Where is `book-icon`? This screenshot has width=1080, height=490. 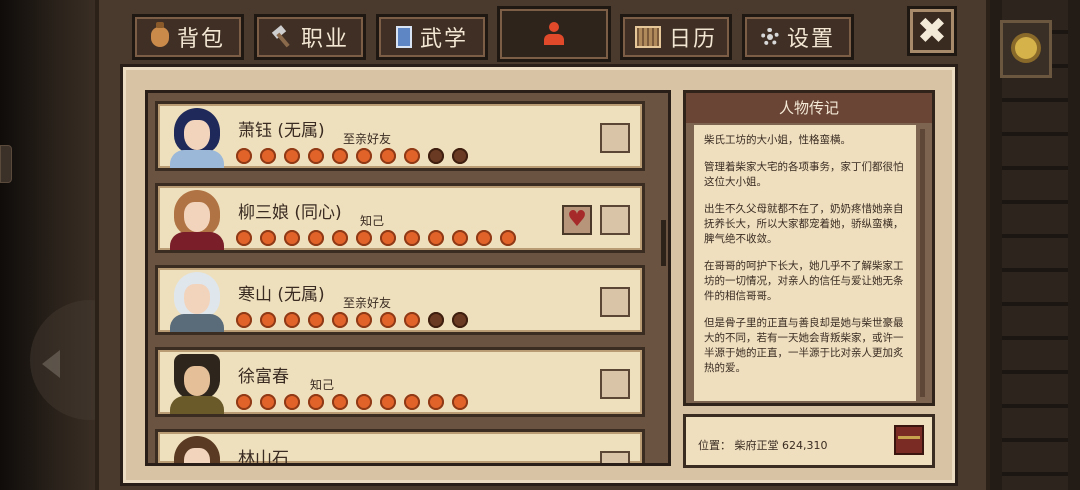 book-icon is located at coordinates (403, 37).